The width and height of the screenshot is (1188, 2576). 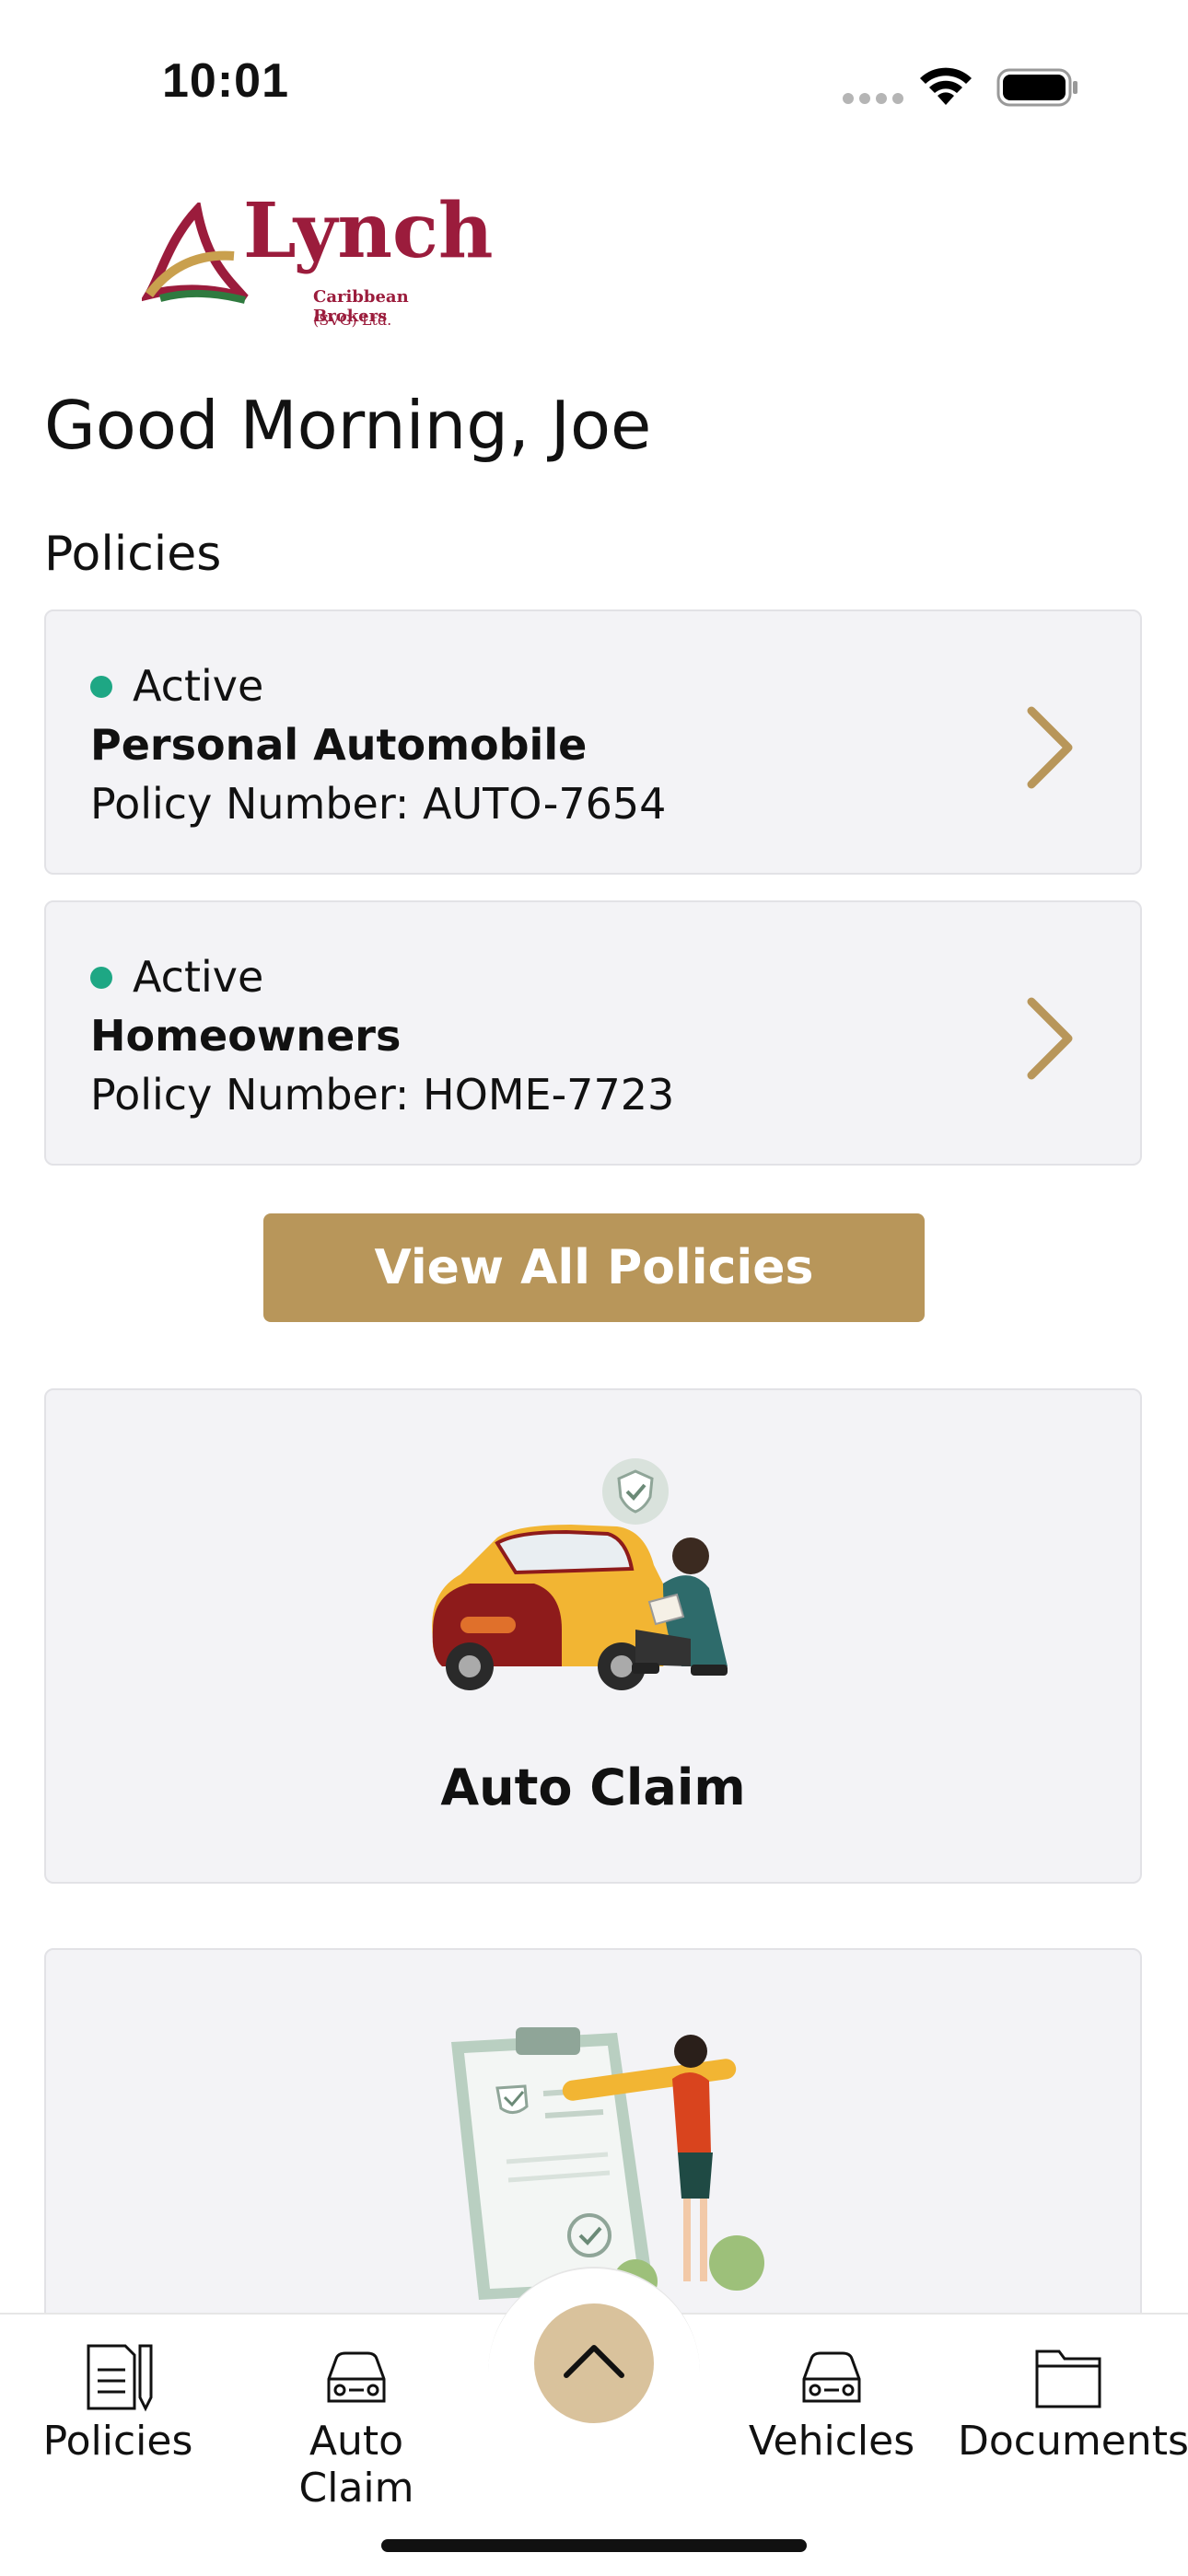 What do you see at coordinates (831, 2403) in the screenshot?
I see `nav-item-vehicles: Vehicles` at bounding box center [831, 2403].